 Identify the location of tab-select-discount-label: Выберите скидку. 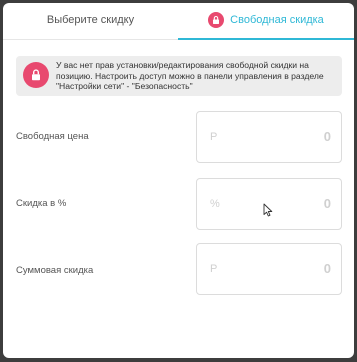
(90, 20).